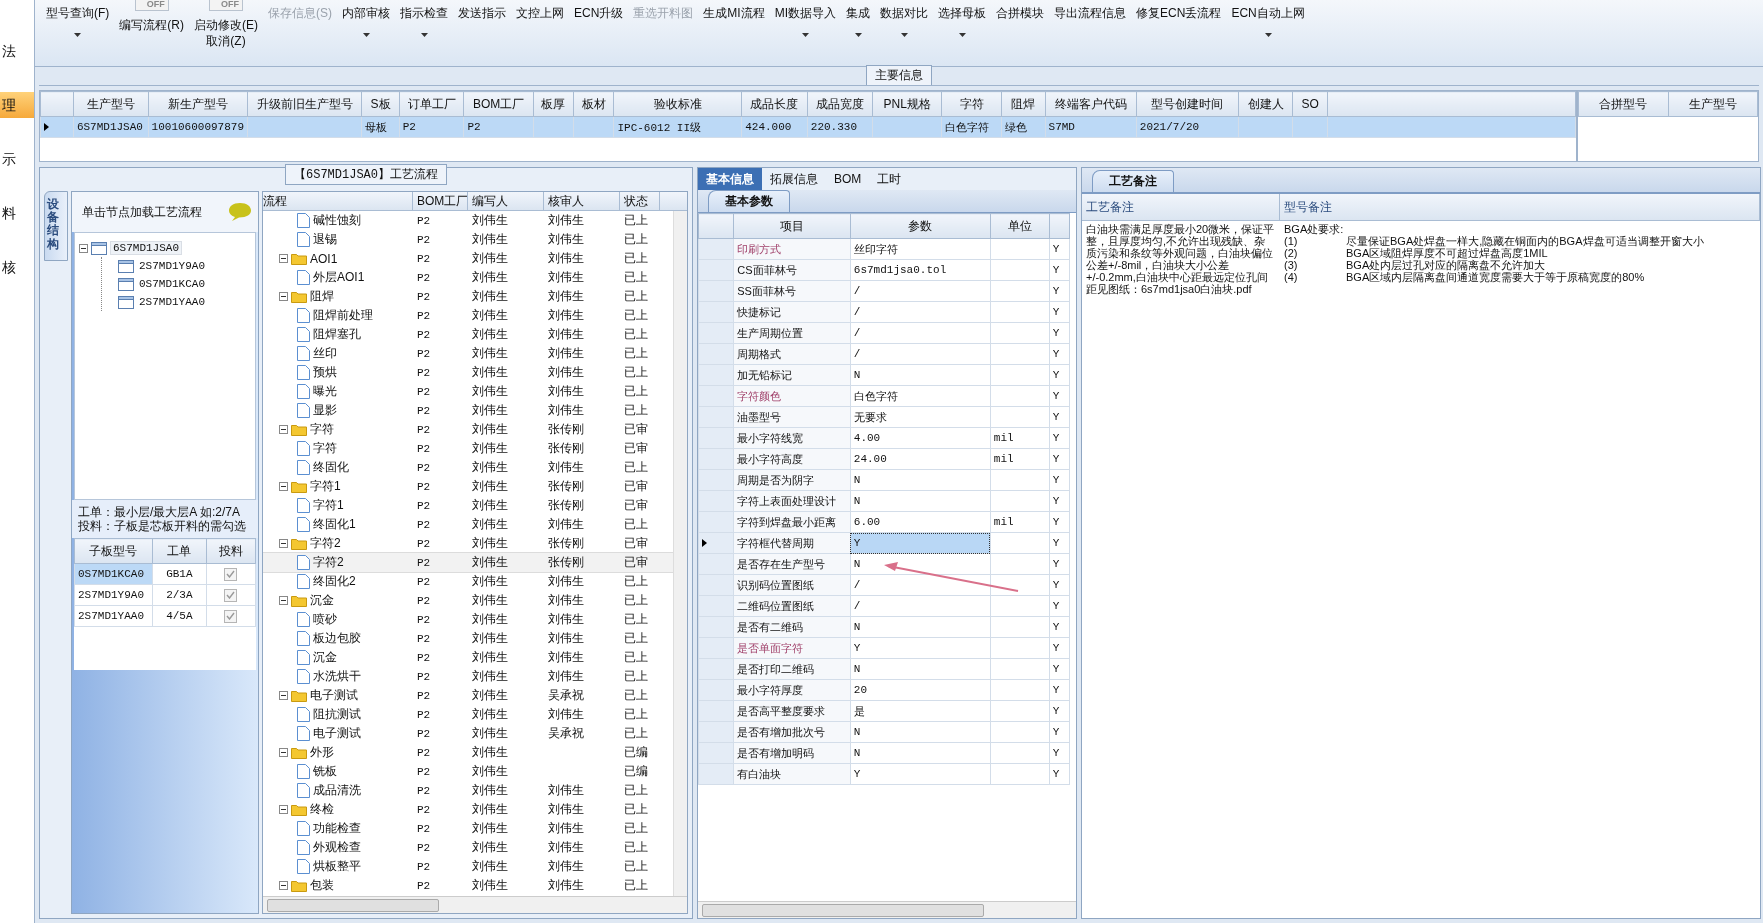  What do you see at coordinates (17, 267) in the screenshot?
I see `nav-item: 核` at bounding box center [17, 267].